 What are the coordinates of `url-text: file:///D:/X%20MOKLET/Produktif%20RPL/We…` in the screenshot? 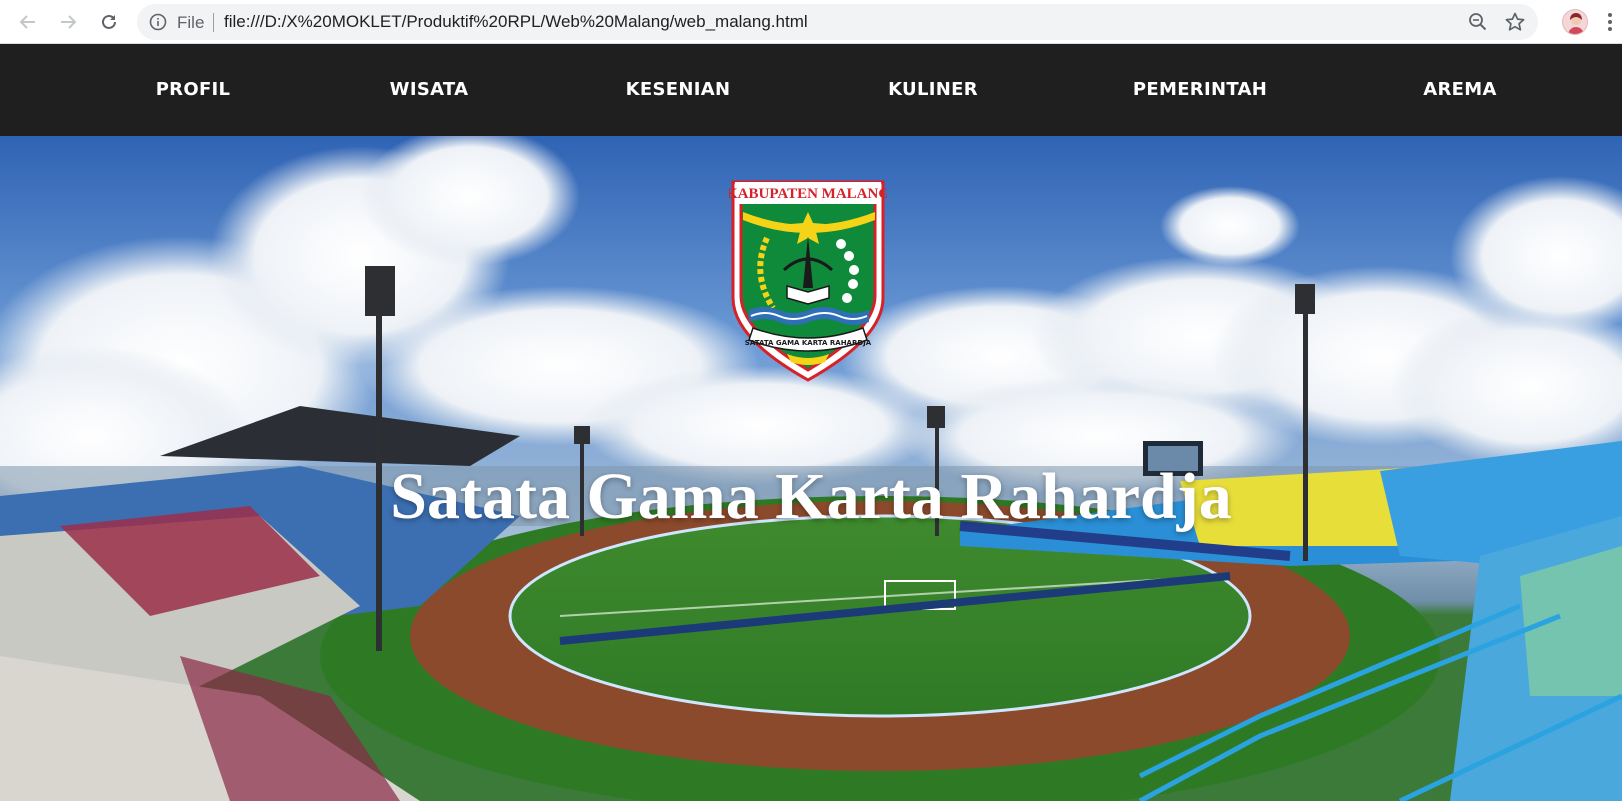 It's located at (516, 22).